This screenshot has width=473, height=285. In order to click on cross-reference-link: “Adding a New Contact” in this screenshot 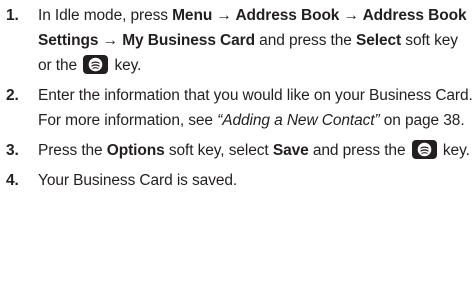, I will do `click(298, 120)`.